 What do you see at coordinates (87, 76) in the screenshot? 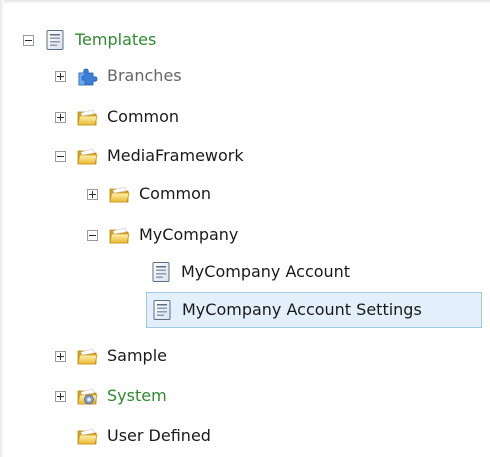
I see `puzzle-icon` at bounding box center [87, 76].